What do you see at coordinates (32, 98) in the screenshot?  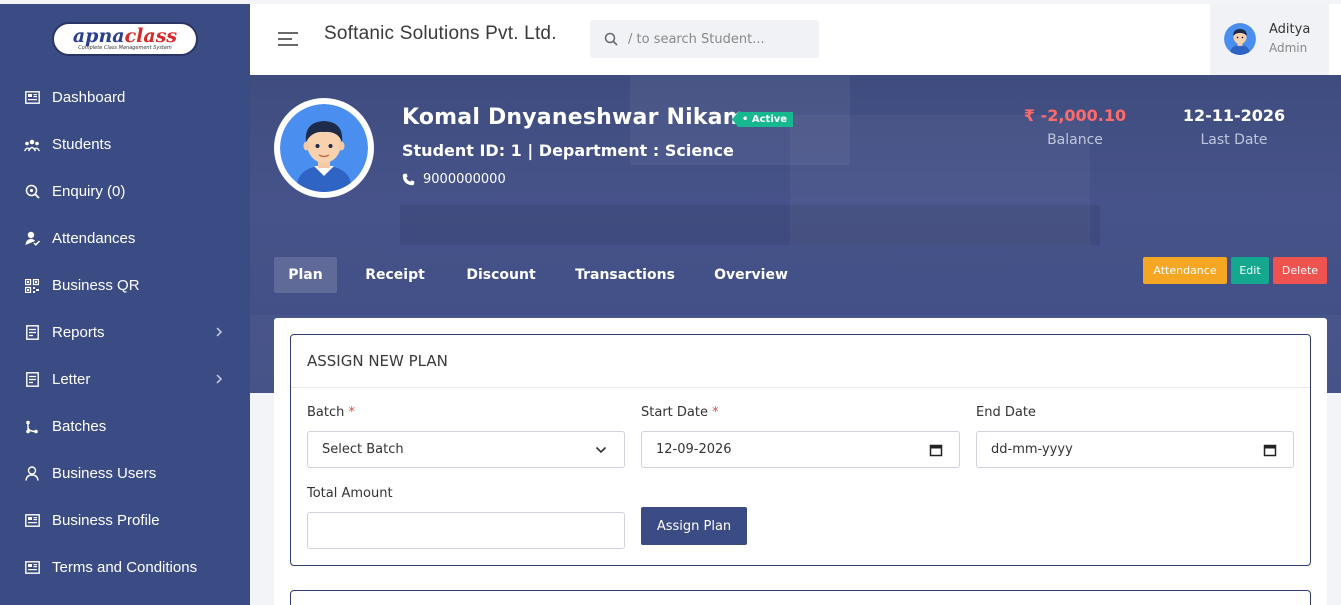 I see `dashboard-icon` at bounding box center [32, 98].